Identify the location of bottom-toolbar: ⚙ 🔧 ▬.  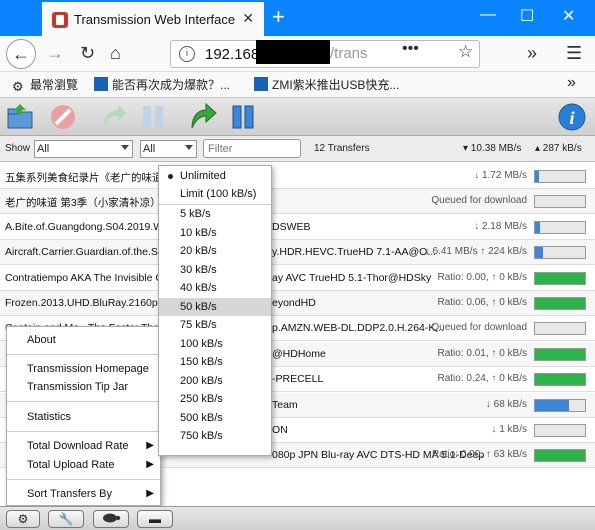
(297, 518).